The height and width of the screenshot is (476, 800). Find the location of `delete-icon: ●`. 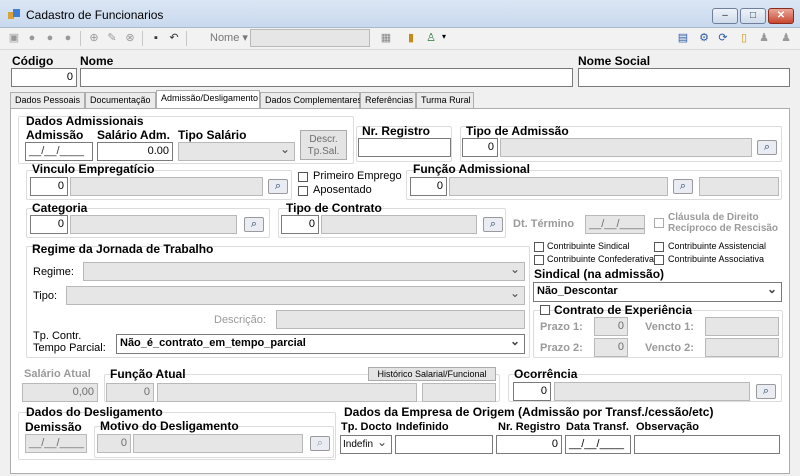

delete-icon: ● is located at coordinates (68, 38).